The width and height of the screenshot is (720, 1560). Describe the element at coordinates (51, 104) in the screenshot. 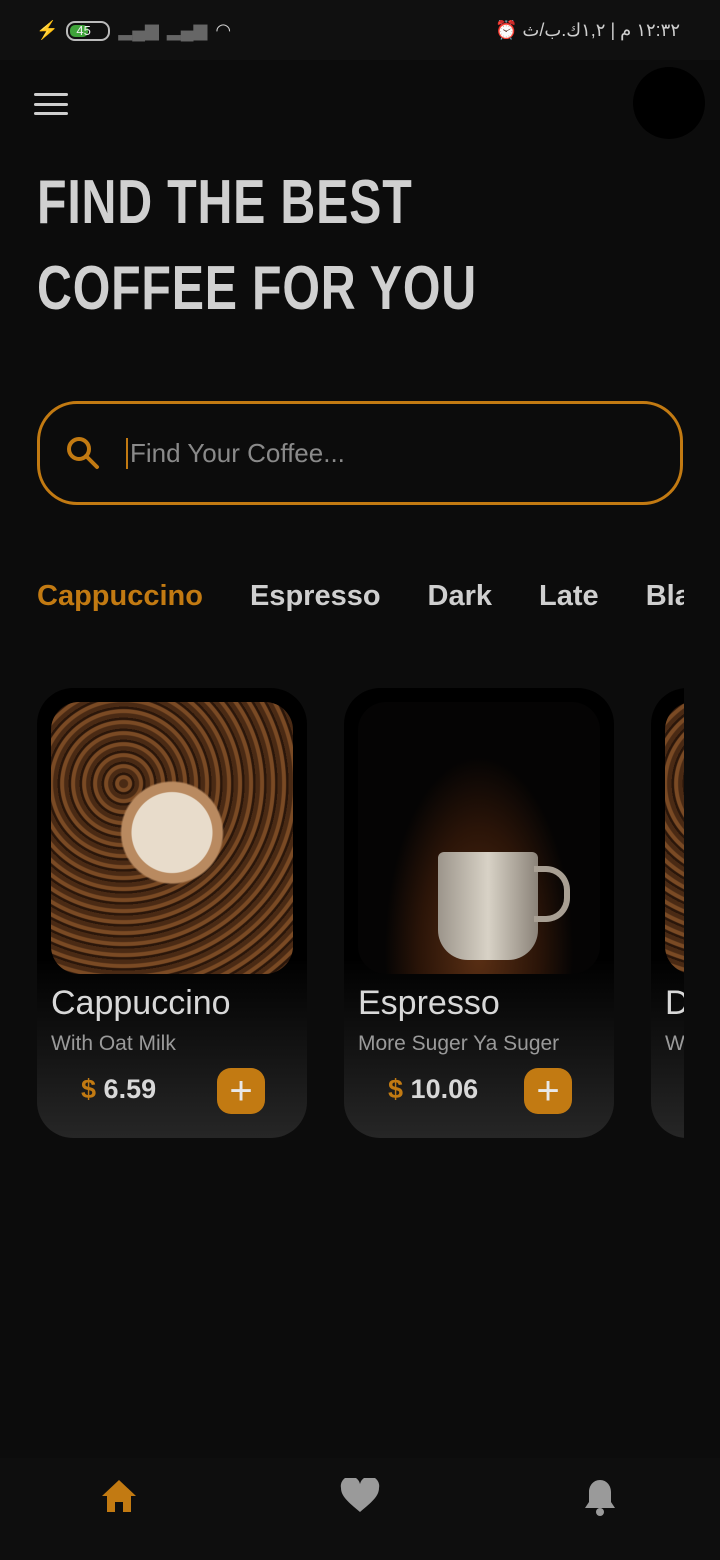

I see `menu-icon` at that location.